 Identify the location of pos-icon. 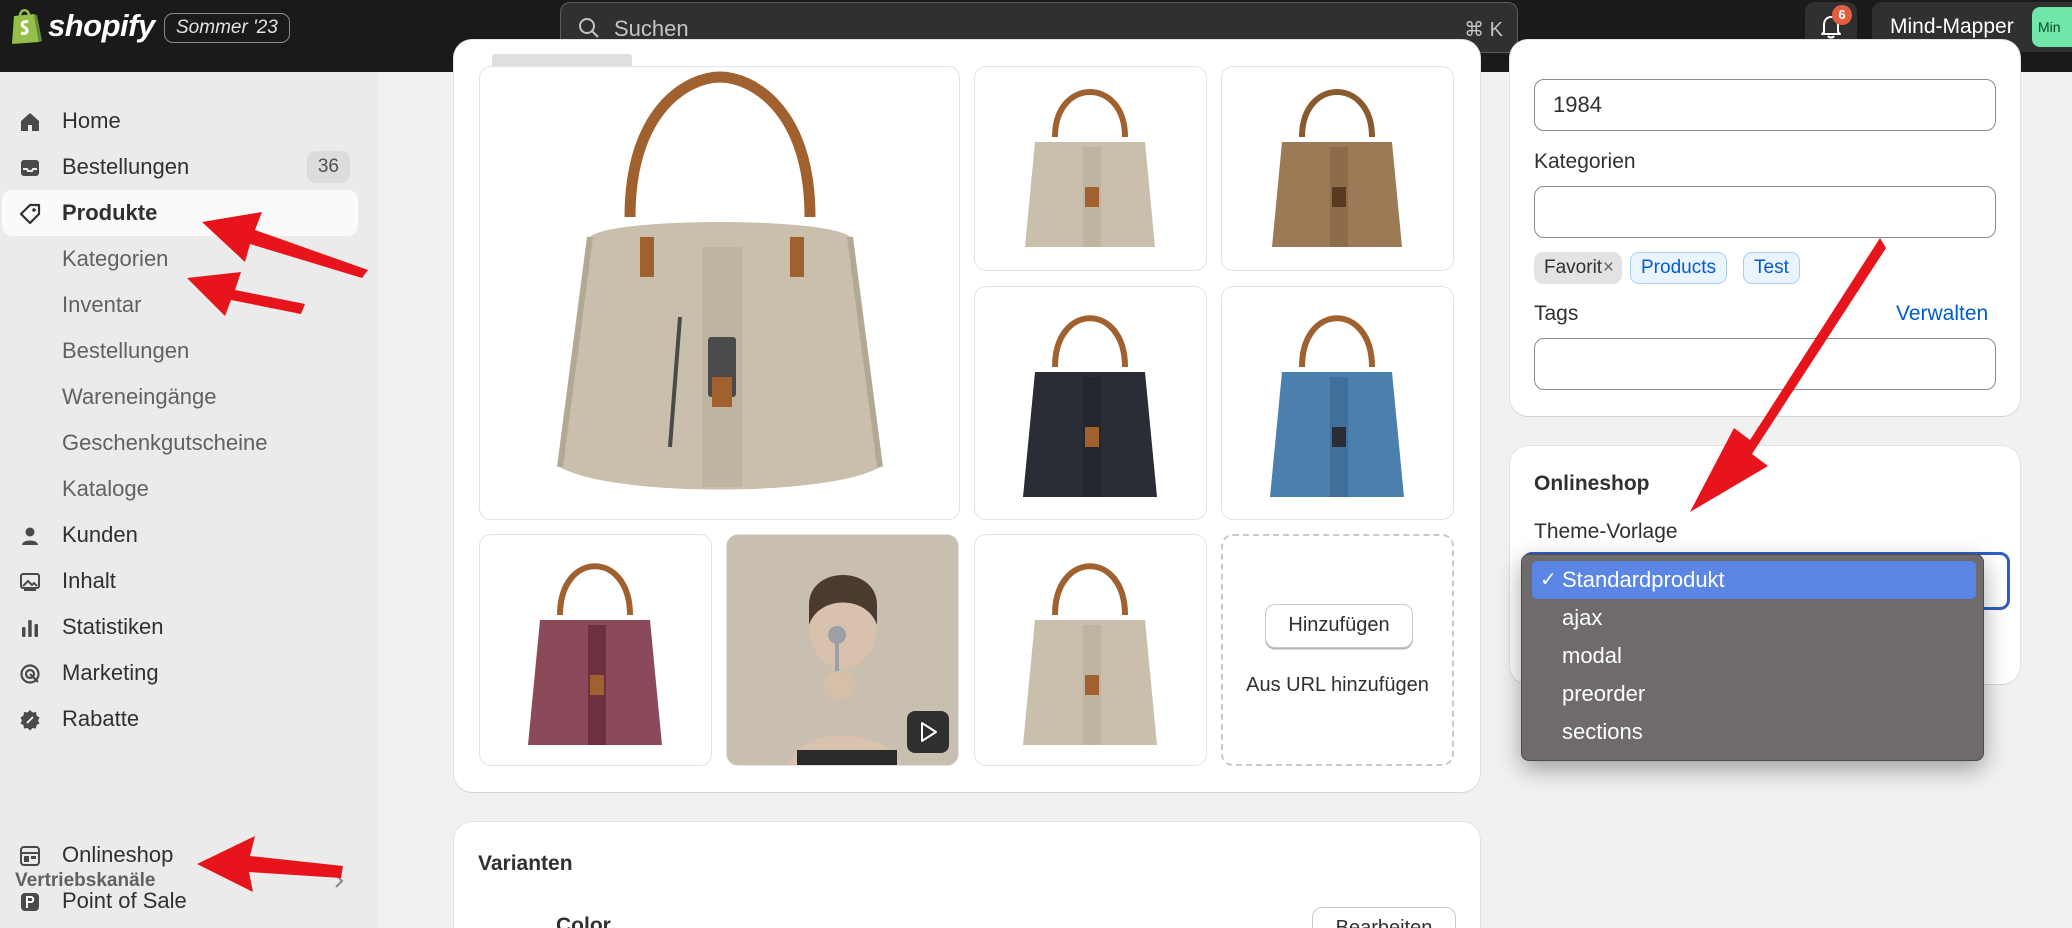
(30, 902).